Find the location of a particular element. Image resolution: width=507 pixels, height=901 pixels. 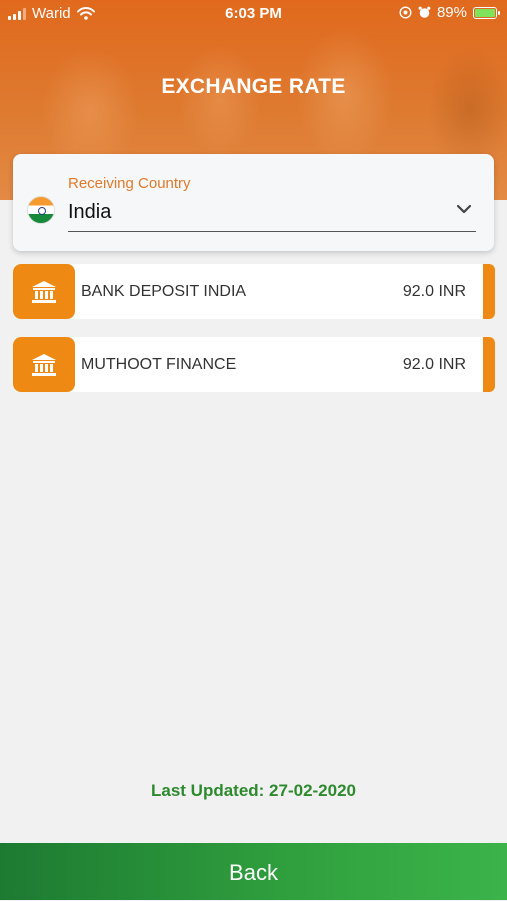

country-field-underline is located at coordinates (272, 231).